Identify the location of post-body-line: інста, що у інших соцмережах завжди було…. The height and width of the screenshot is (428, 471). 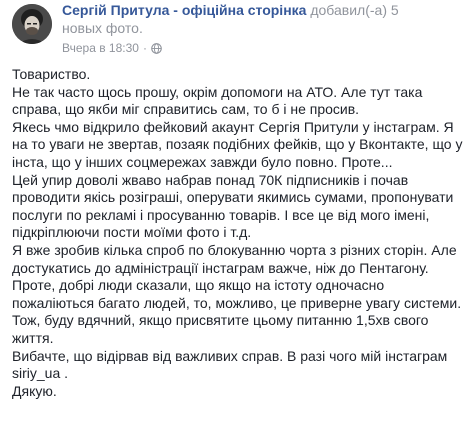
(202, 161).